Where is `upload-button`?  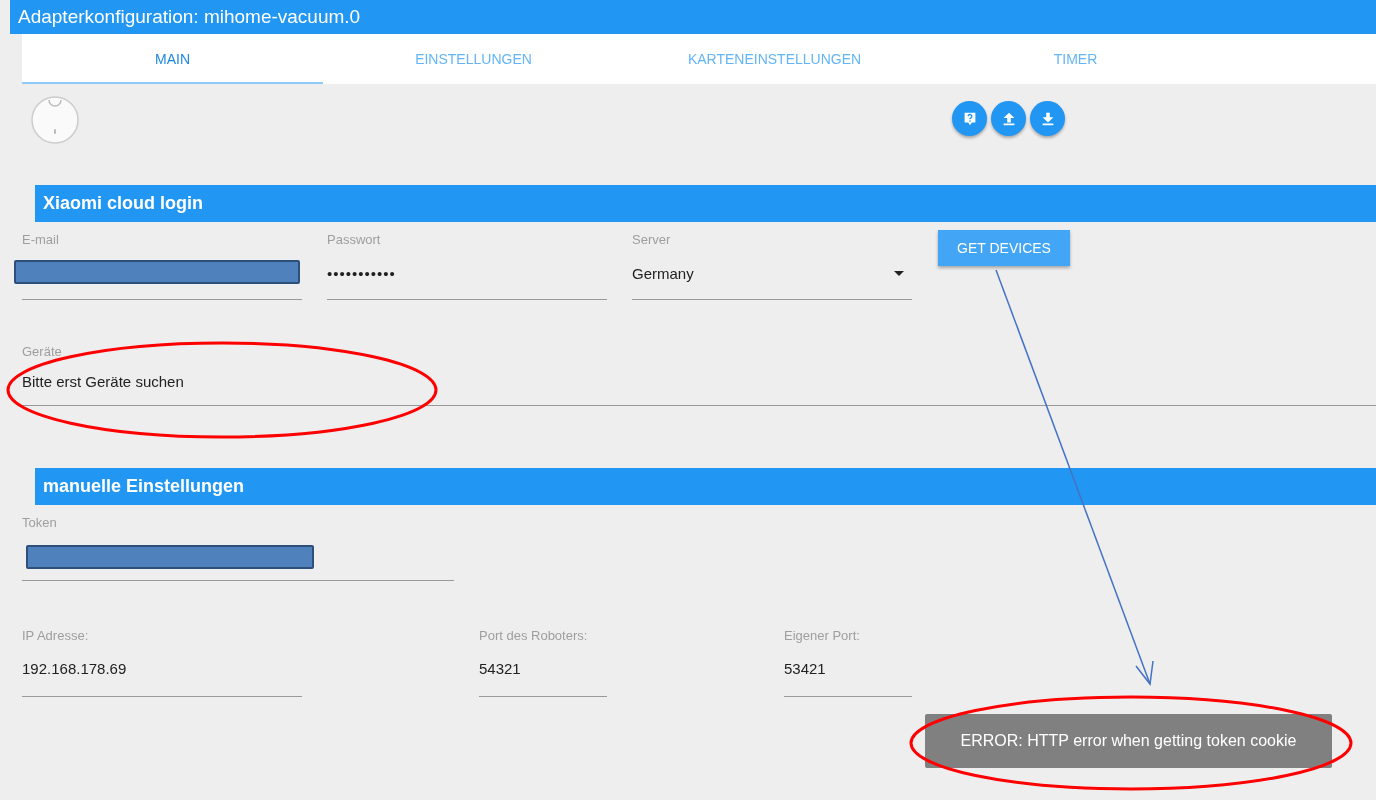
upload-button is located at coordinates (1008, 118).